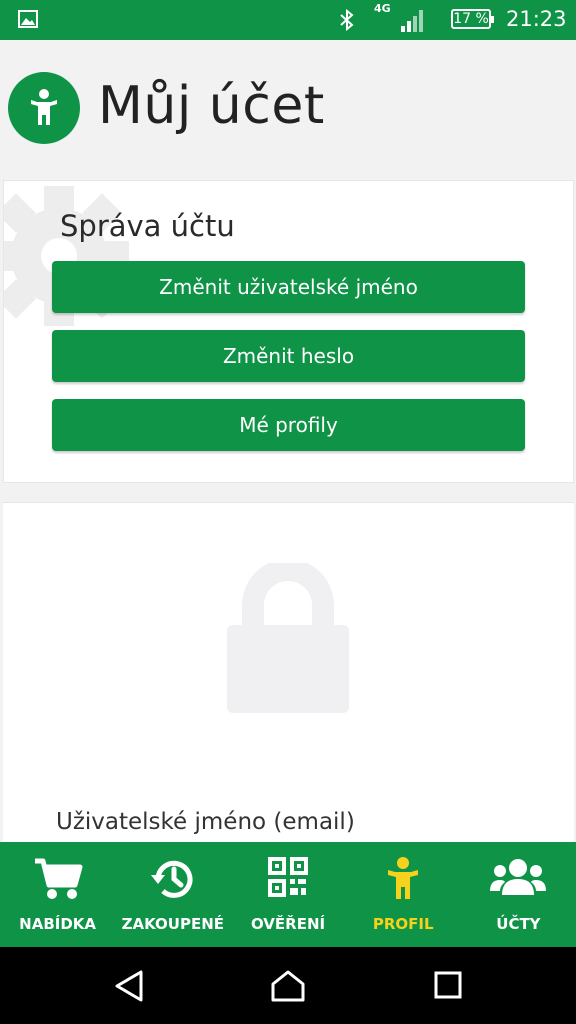 The width and height of the screenshot is (576, 1024). I want to click on change-password-button: Změnit heslo, so click(288, 356).